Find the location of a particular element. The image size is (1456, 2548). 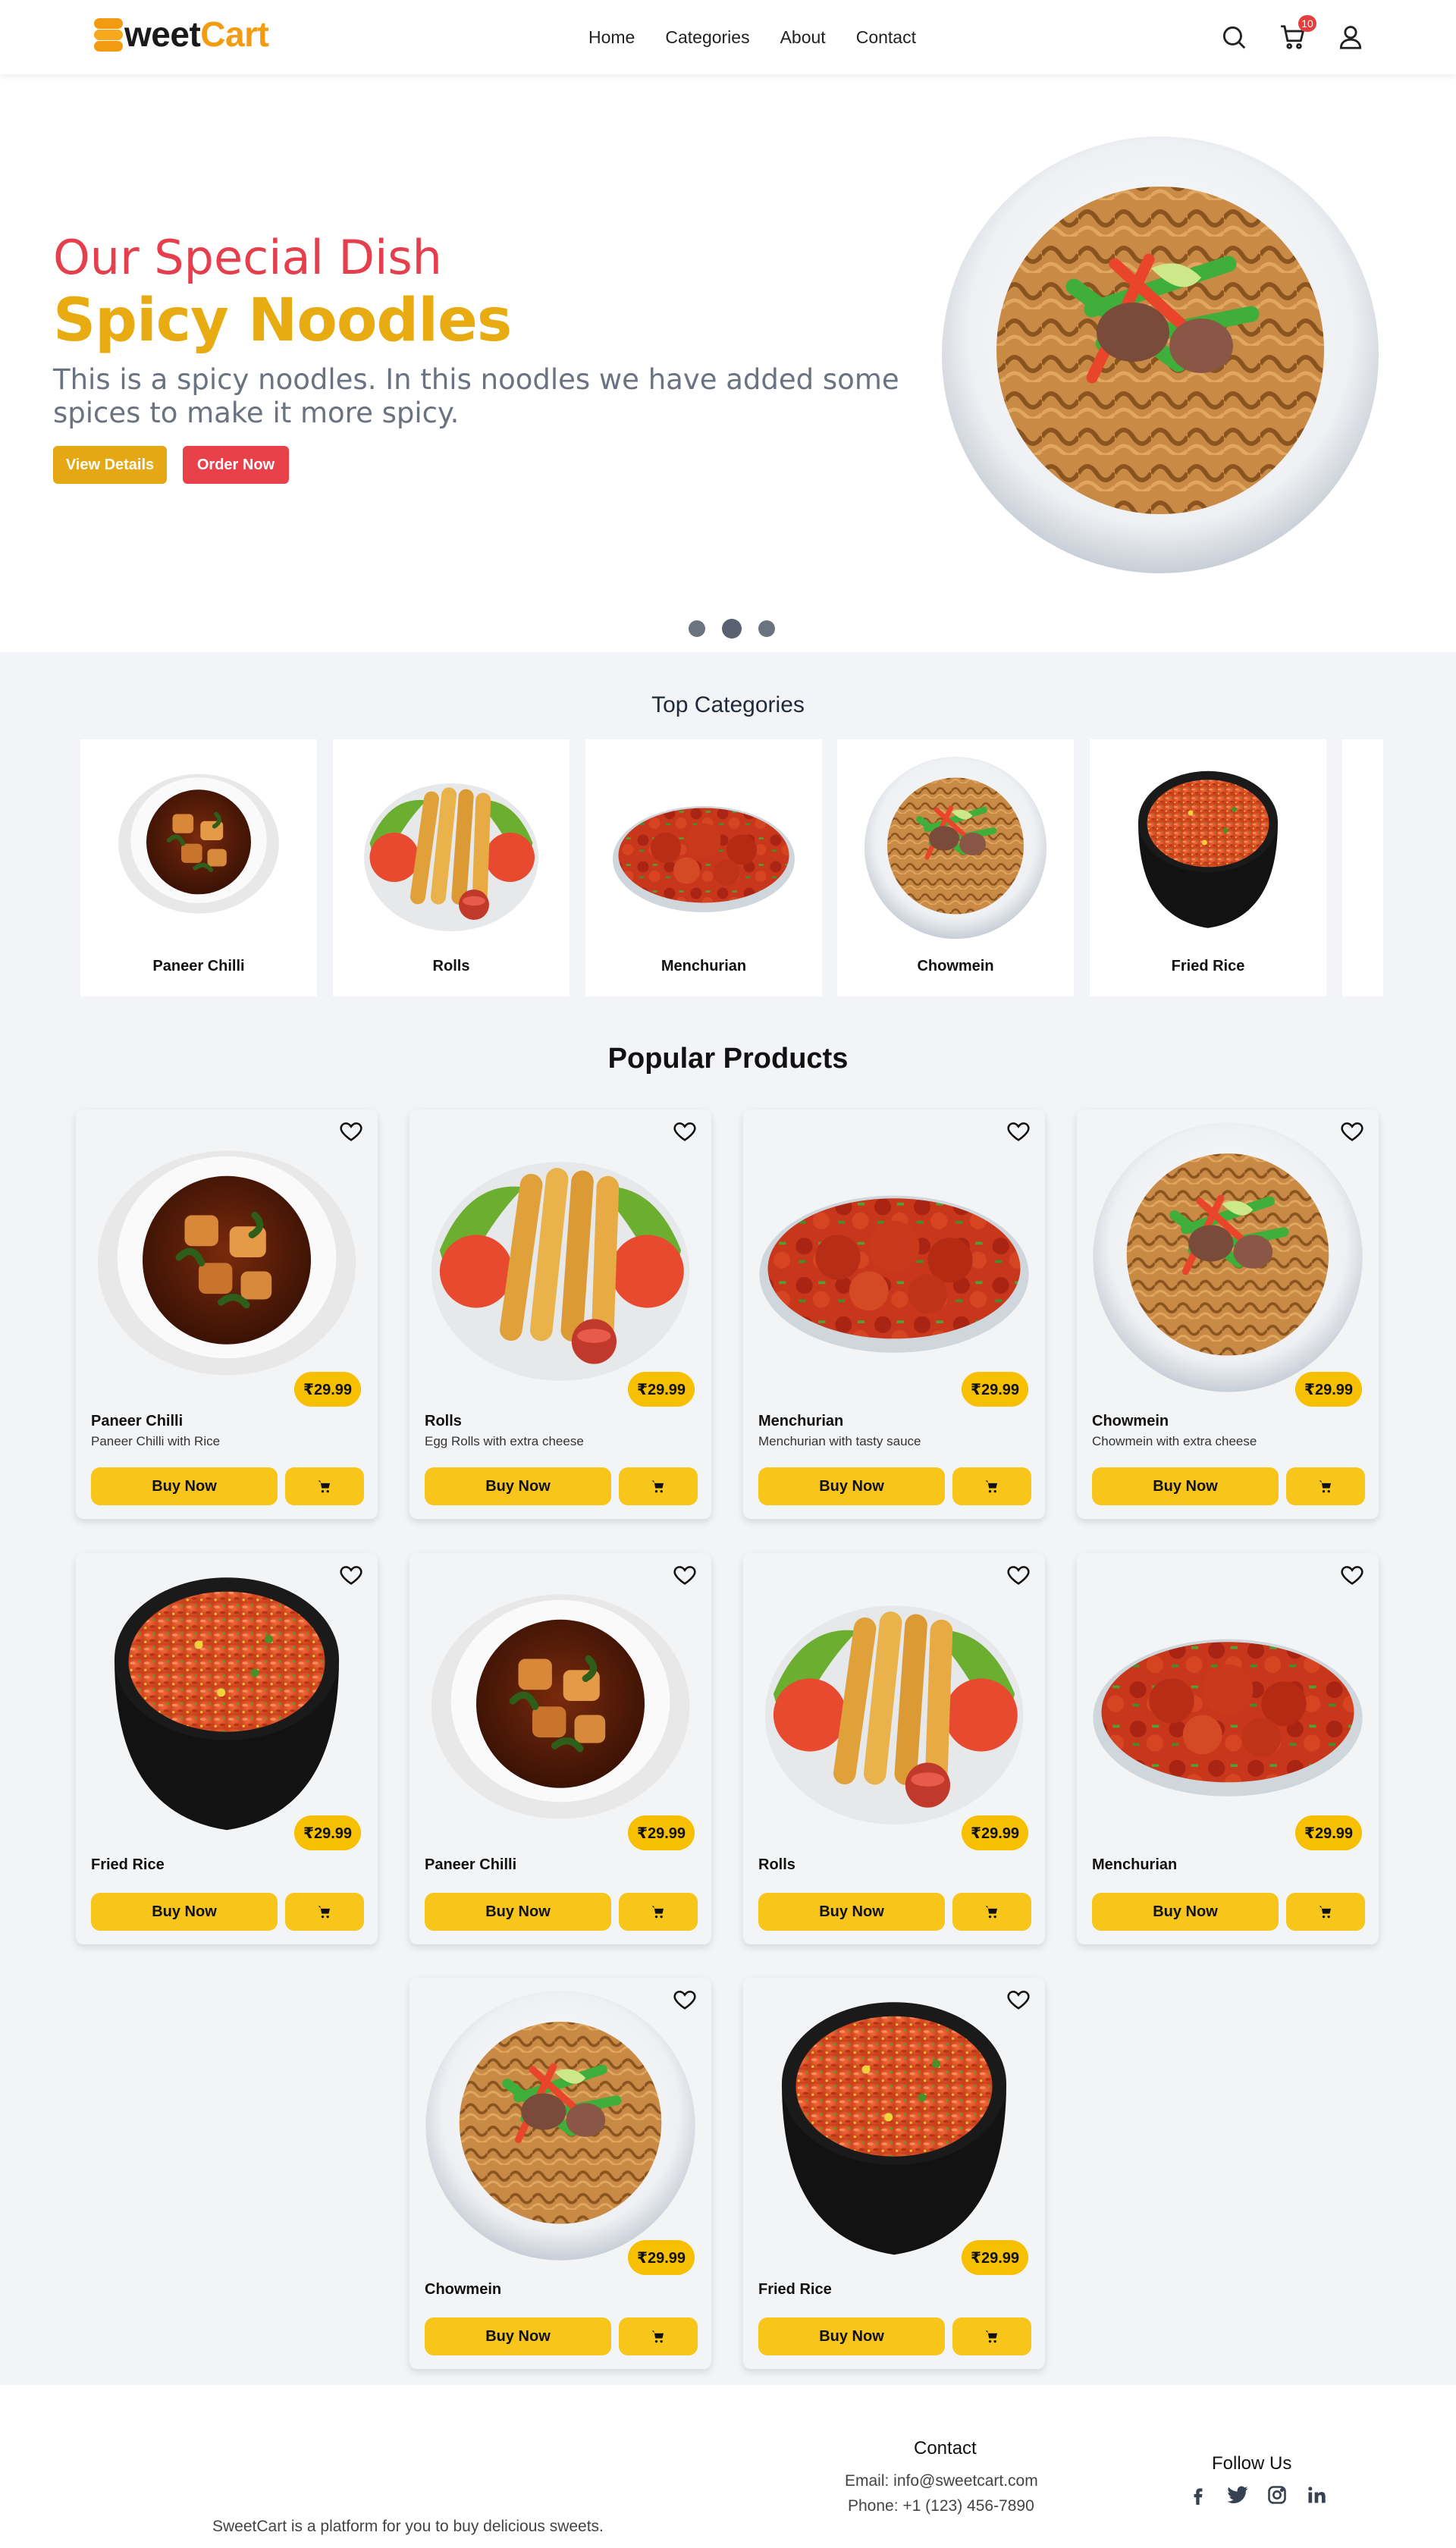

category-label: Paneer Chilli is located at coordinates (198, 966).